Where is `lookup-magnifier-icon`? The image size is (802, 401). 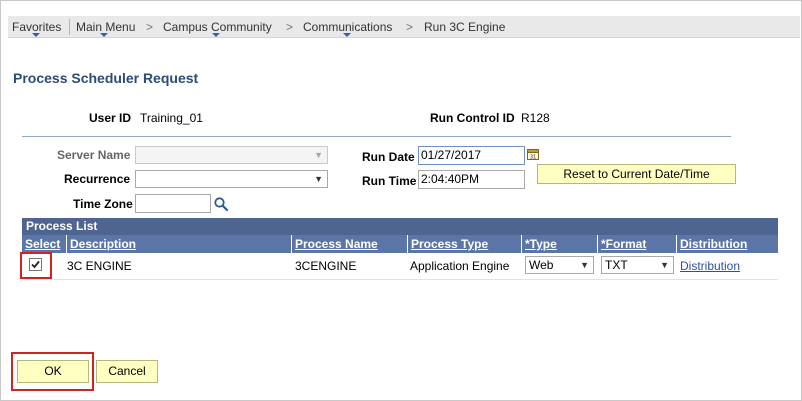 lookup-magnifier-icon is located at coordinates (221, 204).